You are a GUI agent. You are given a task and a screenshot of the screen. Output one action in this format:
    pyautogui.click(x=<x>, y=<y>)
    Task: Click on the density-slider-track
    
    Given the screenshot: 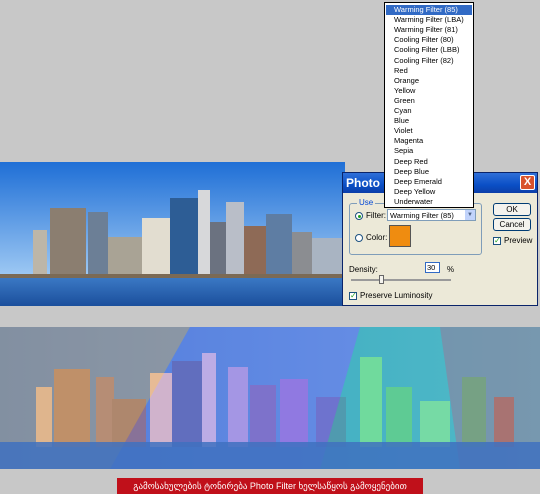 What is the action you would take?
    pyautogui.click(x=401, y=280)
    